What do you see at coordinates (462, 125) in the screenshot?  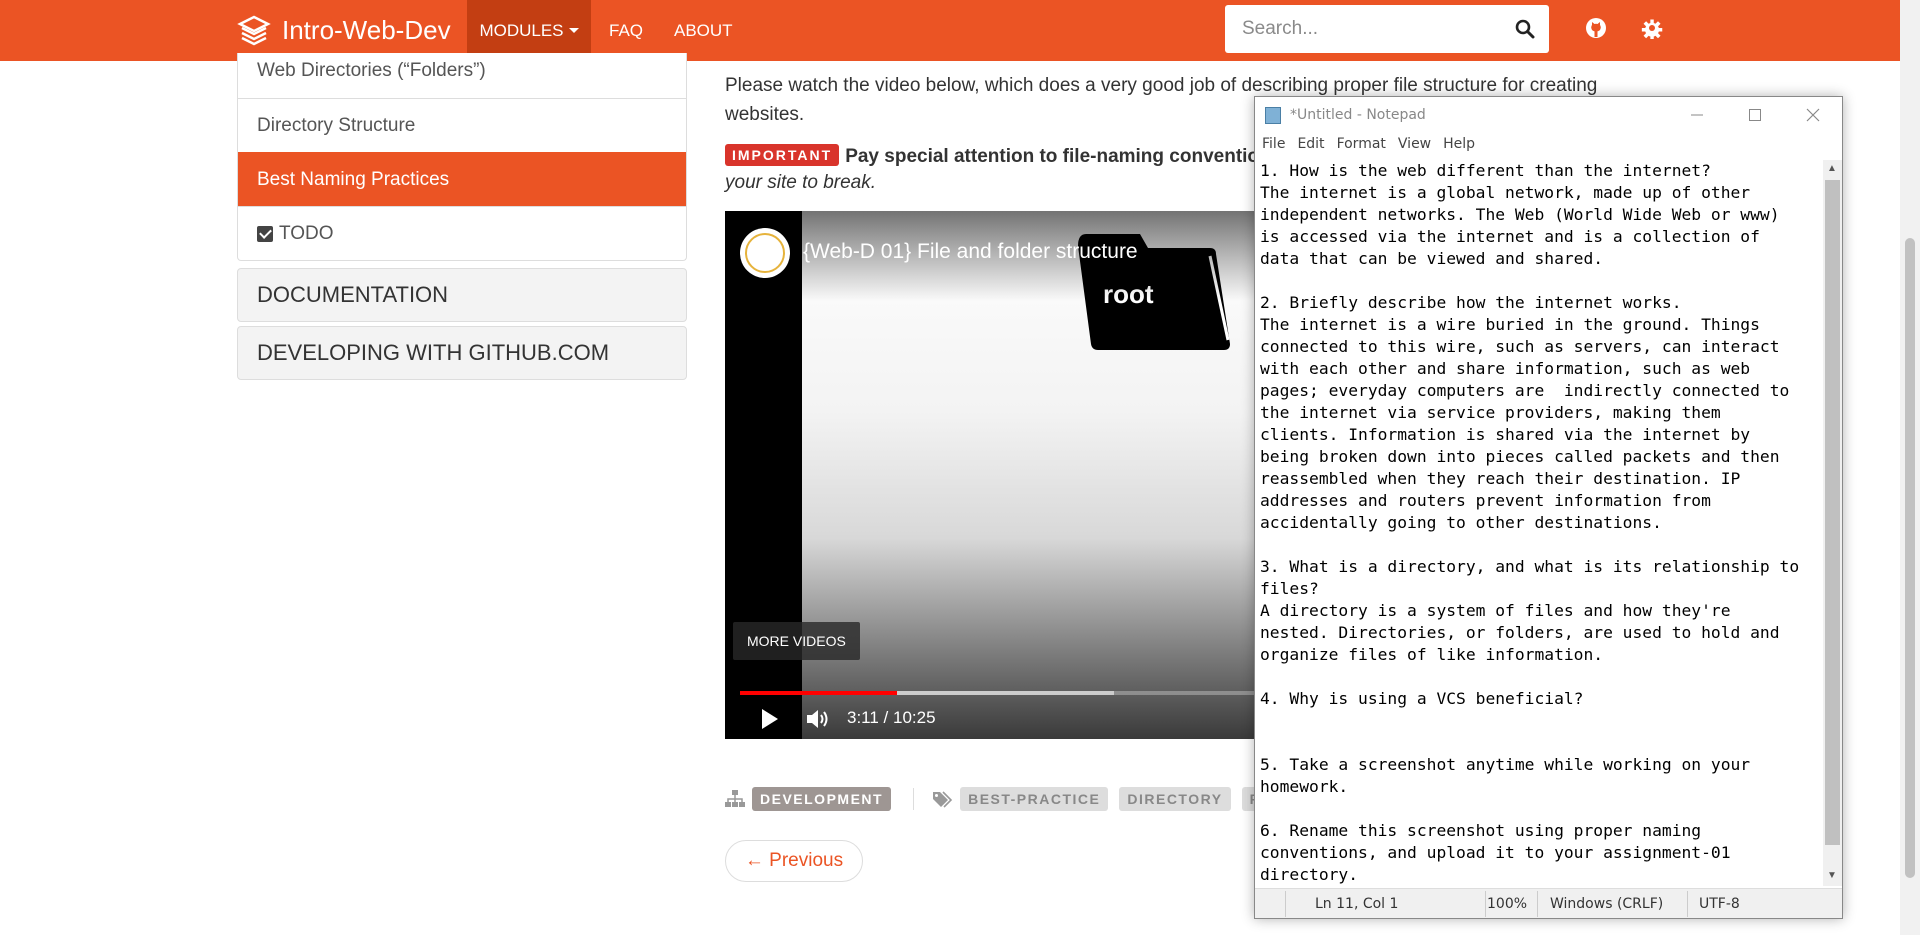 I see `sidebar-item-directory-structure: Directory Structure` at bounding box center [462, 125].